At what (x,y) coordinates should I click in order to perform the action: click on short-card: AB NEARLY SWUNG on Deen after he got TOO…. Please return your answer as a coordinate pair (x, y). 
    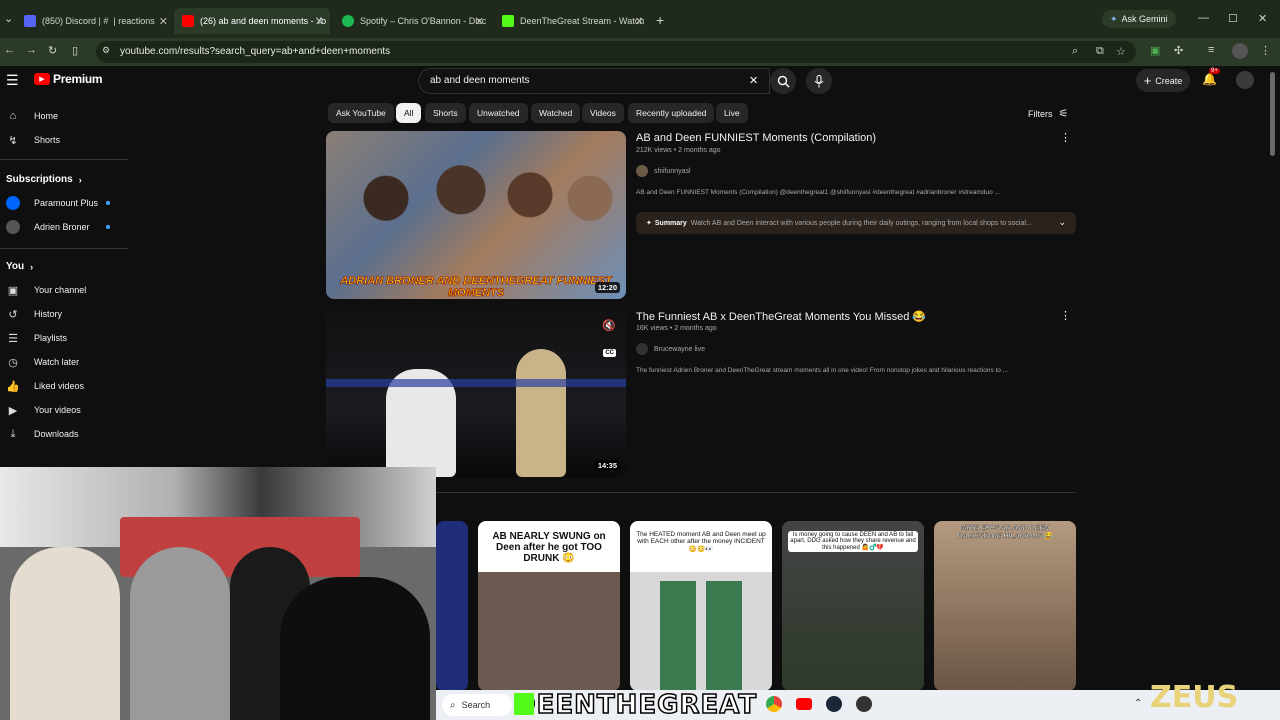
    Looking at the image, I should click on (549, 606).